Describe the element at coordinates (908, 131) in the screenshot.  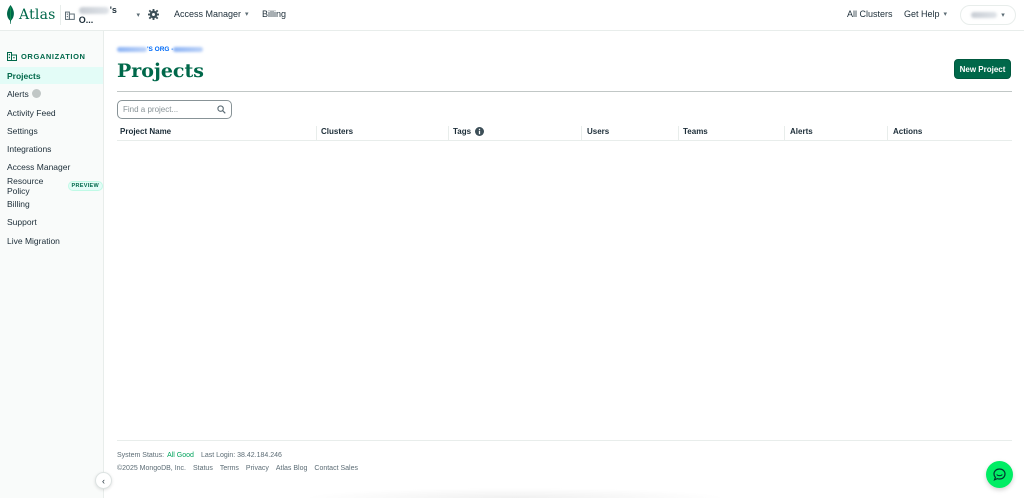
I see `column-actions: Actions` at that location.